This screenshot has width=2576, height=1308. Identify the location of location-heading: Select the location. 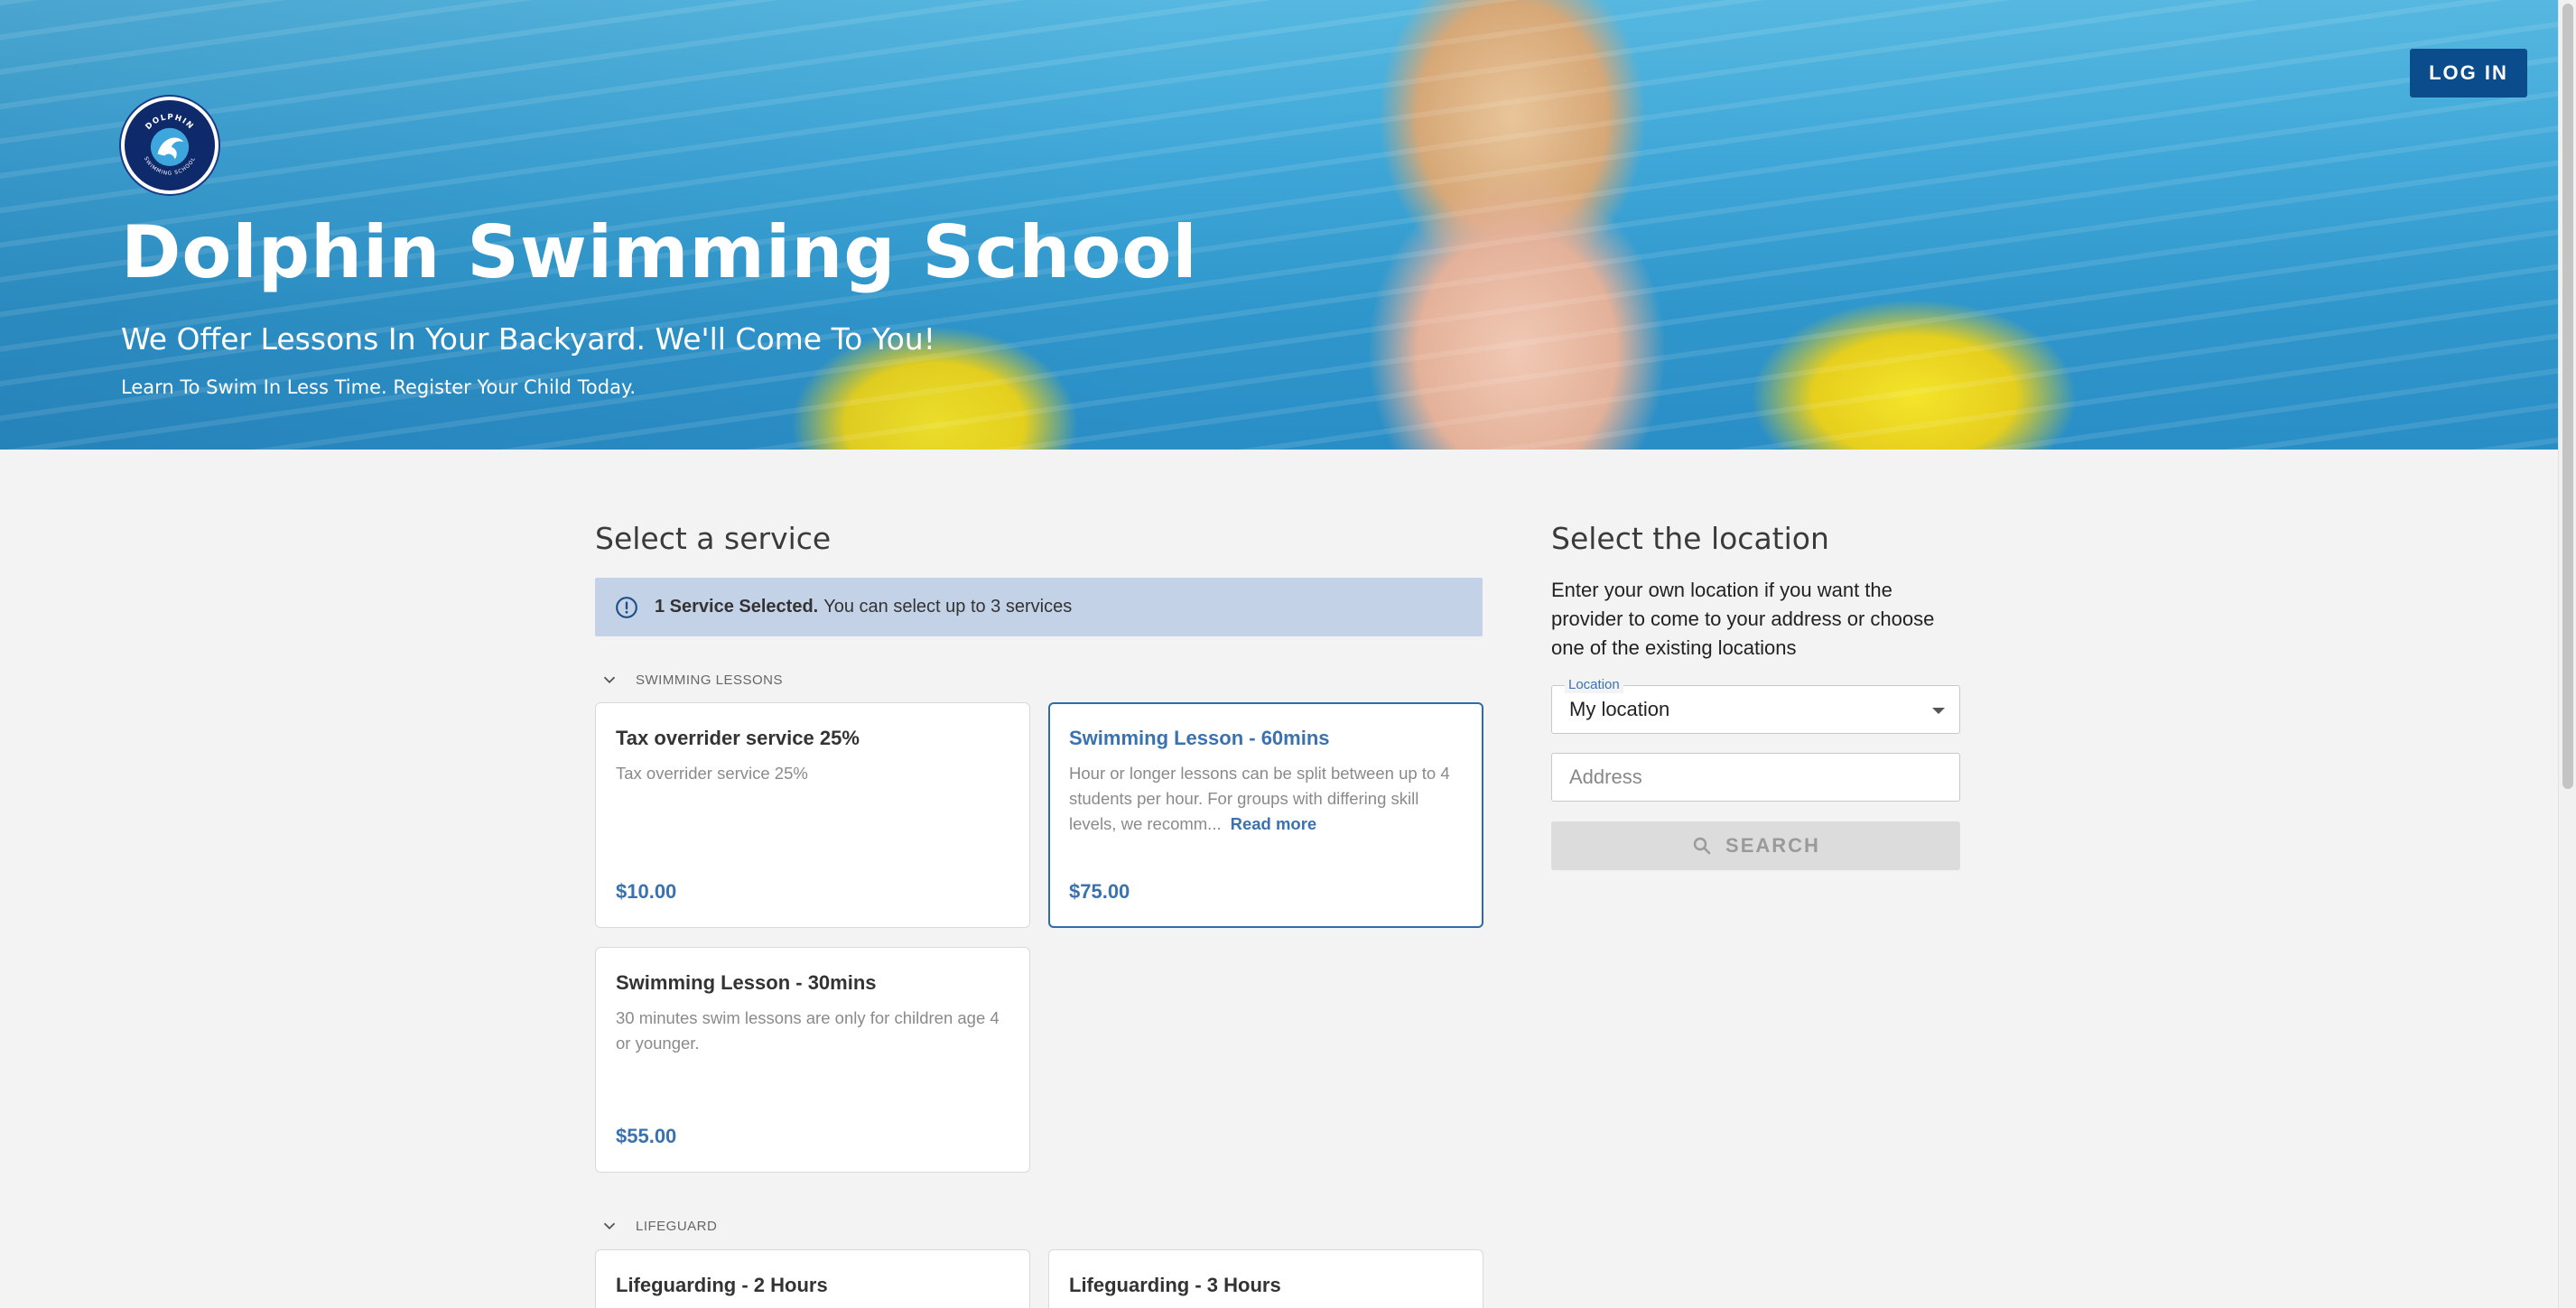
(1690, 538).